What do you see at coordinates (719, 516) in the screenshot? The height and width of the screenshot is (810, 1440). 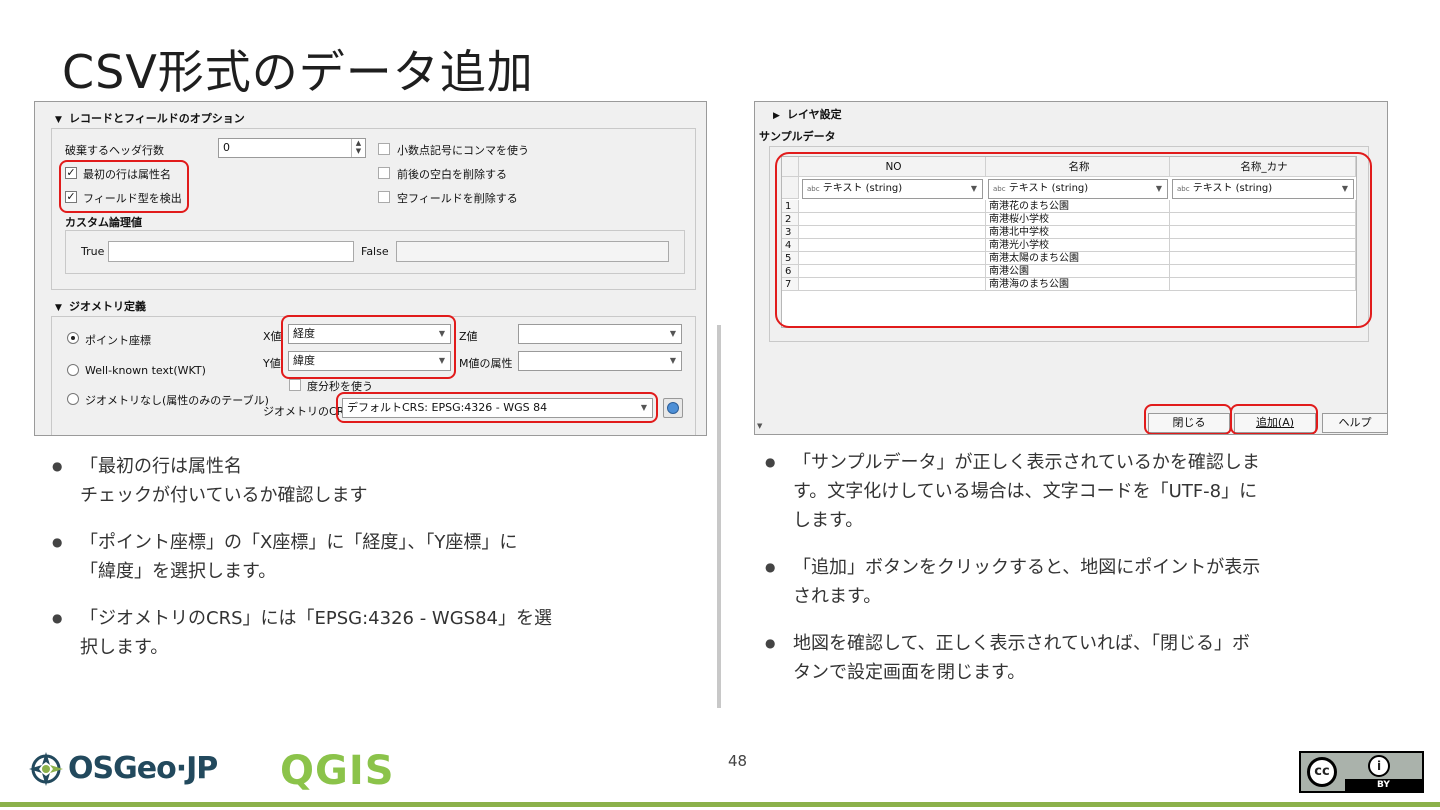 I see `column-divider` at bounding box center [719, 516].